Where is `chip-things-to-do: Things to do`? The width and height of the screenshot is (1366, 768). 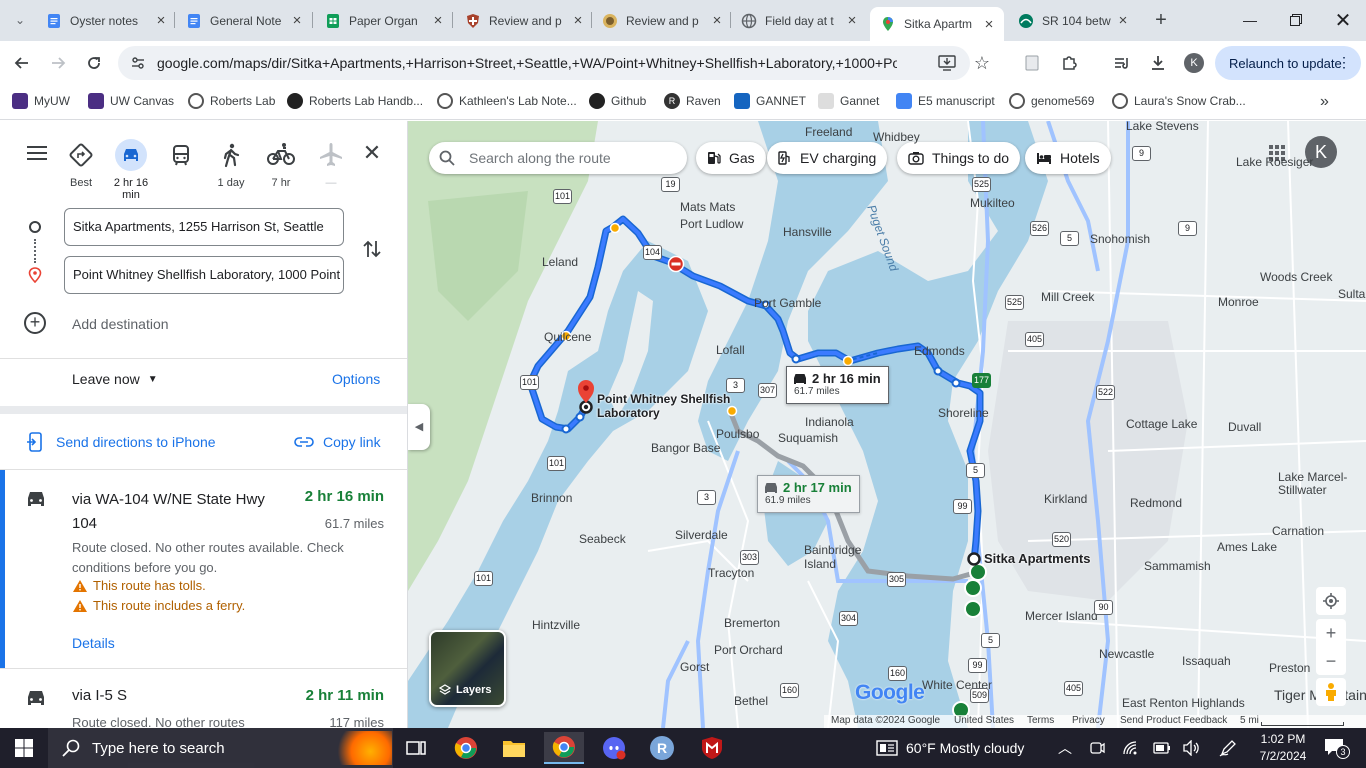 chip-things-to-do: Things to do is located at coordinates (959, 158).